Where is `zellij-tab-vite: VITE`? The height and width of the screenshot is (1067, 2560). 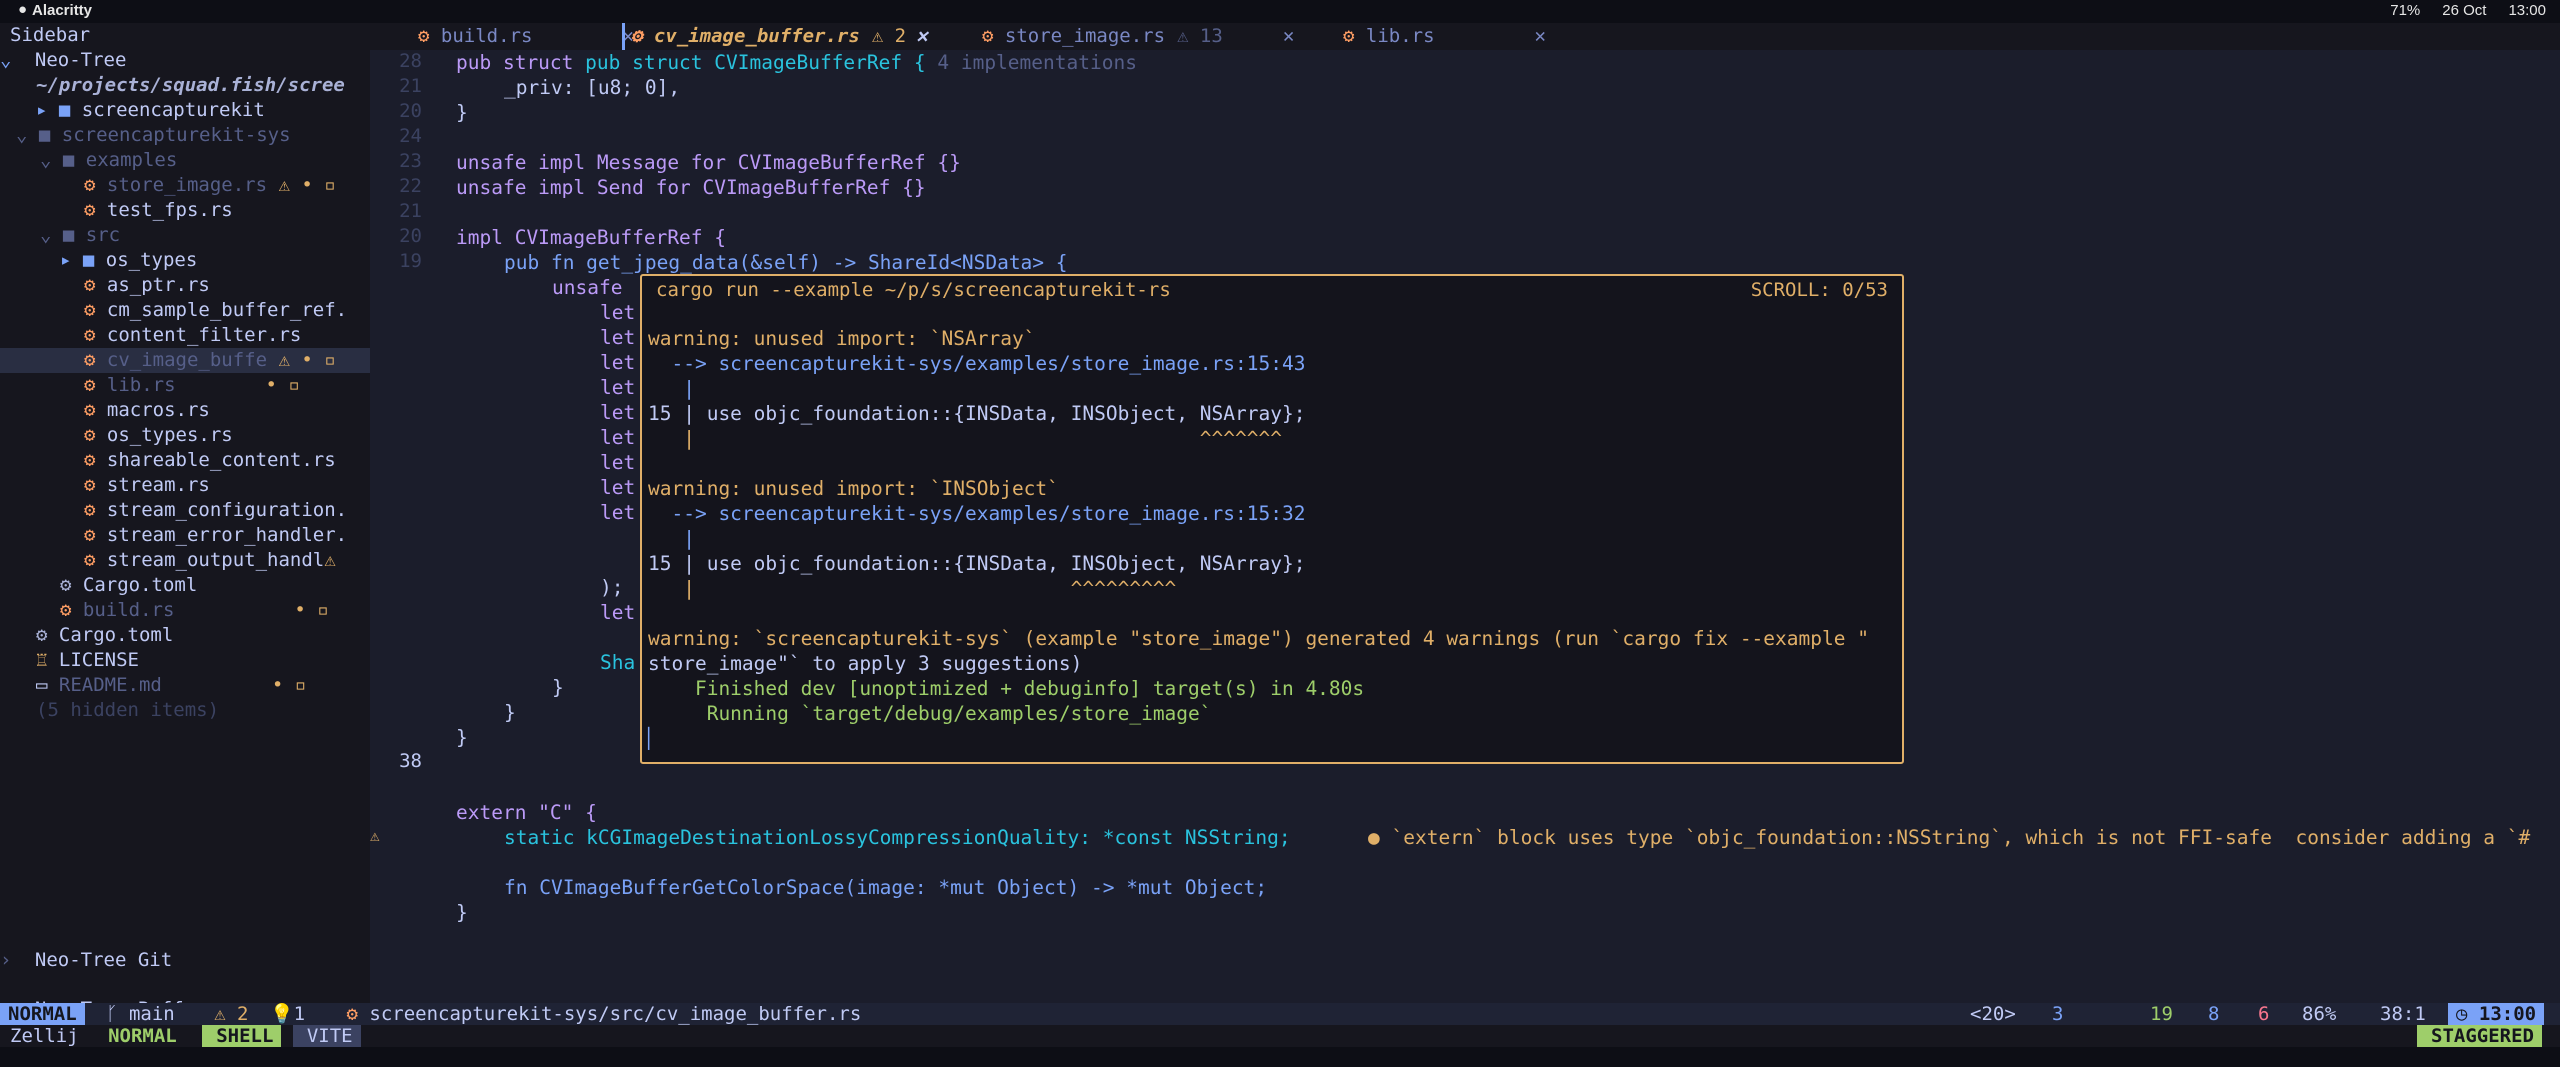
zellij-tab-vite: VITE is located at coordinates (326, 1036).